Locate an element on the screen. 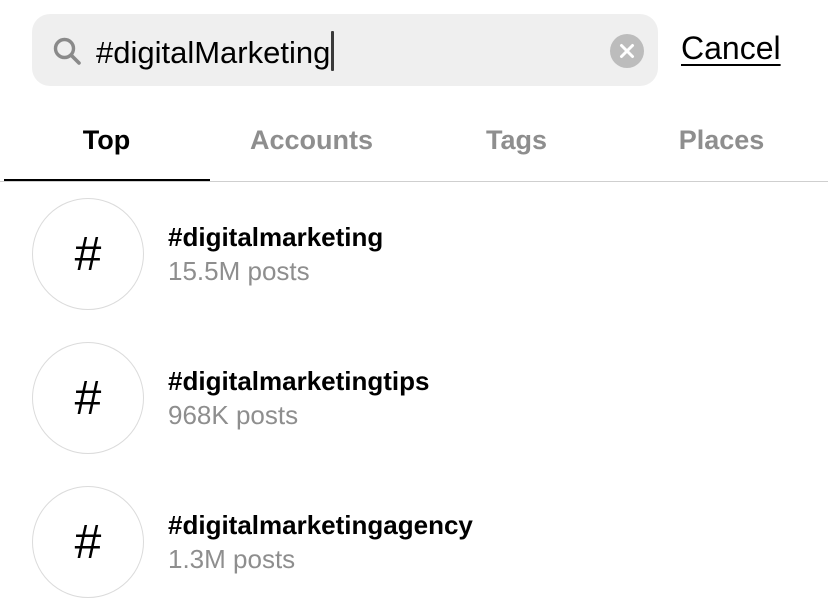 The image size is (828, 616). tab-accounts: Accounts is located at coordinates (311, 140).